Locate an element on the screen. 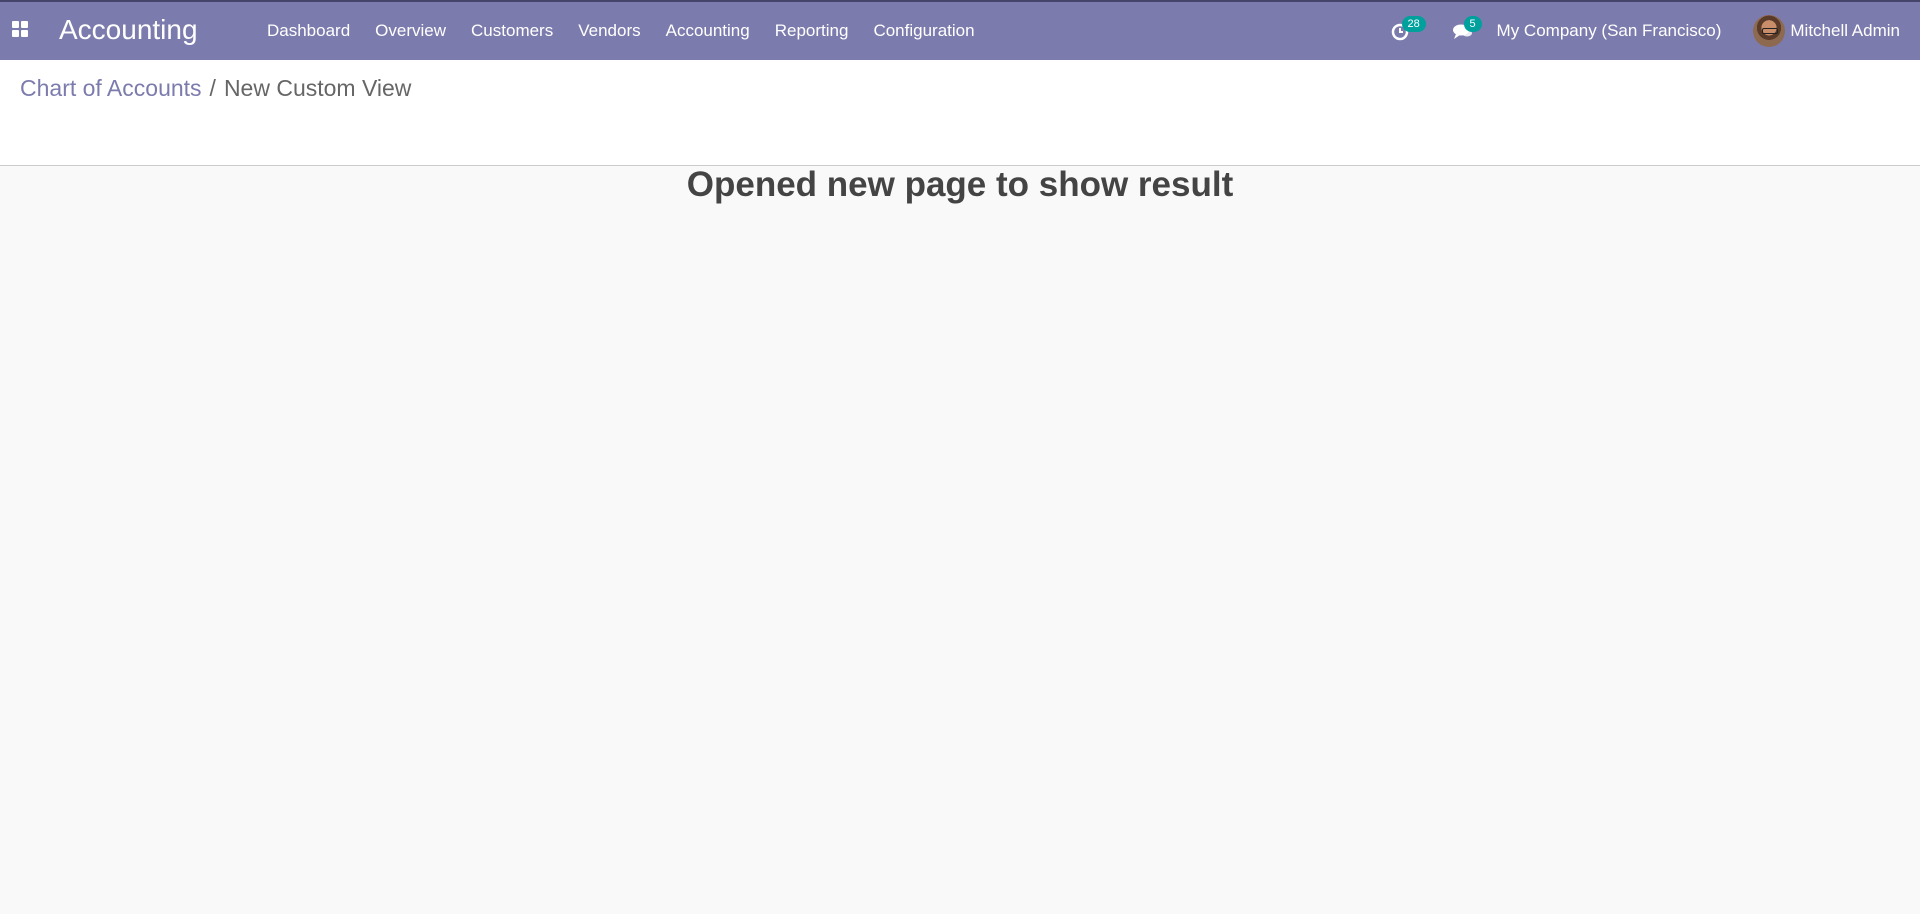  breadcrumb: Chart of Accounts / New Custom View is located at coordinates (215, 88).